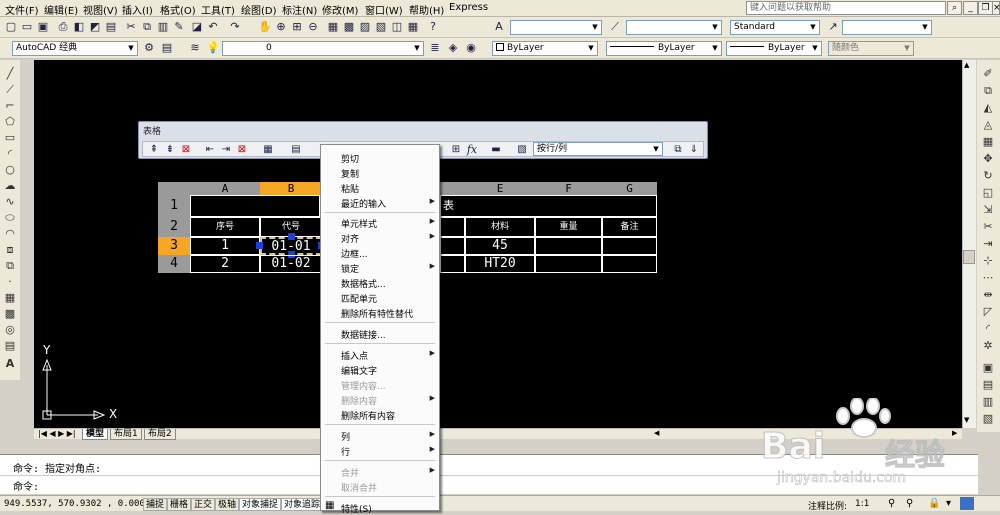 The image size is (1000, 515). I want to click on table-cell: 01-02, so click(291, 264).